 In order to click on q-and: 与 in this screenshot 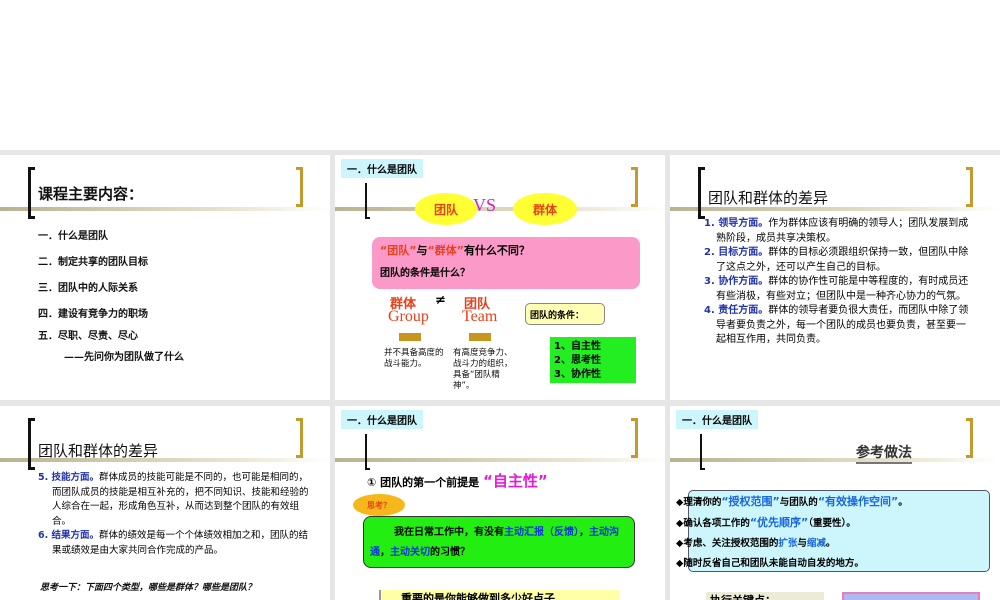, I will do `click(422, 250)`.